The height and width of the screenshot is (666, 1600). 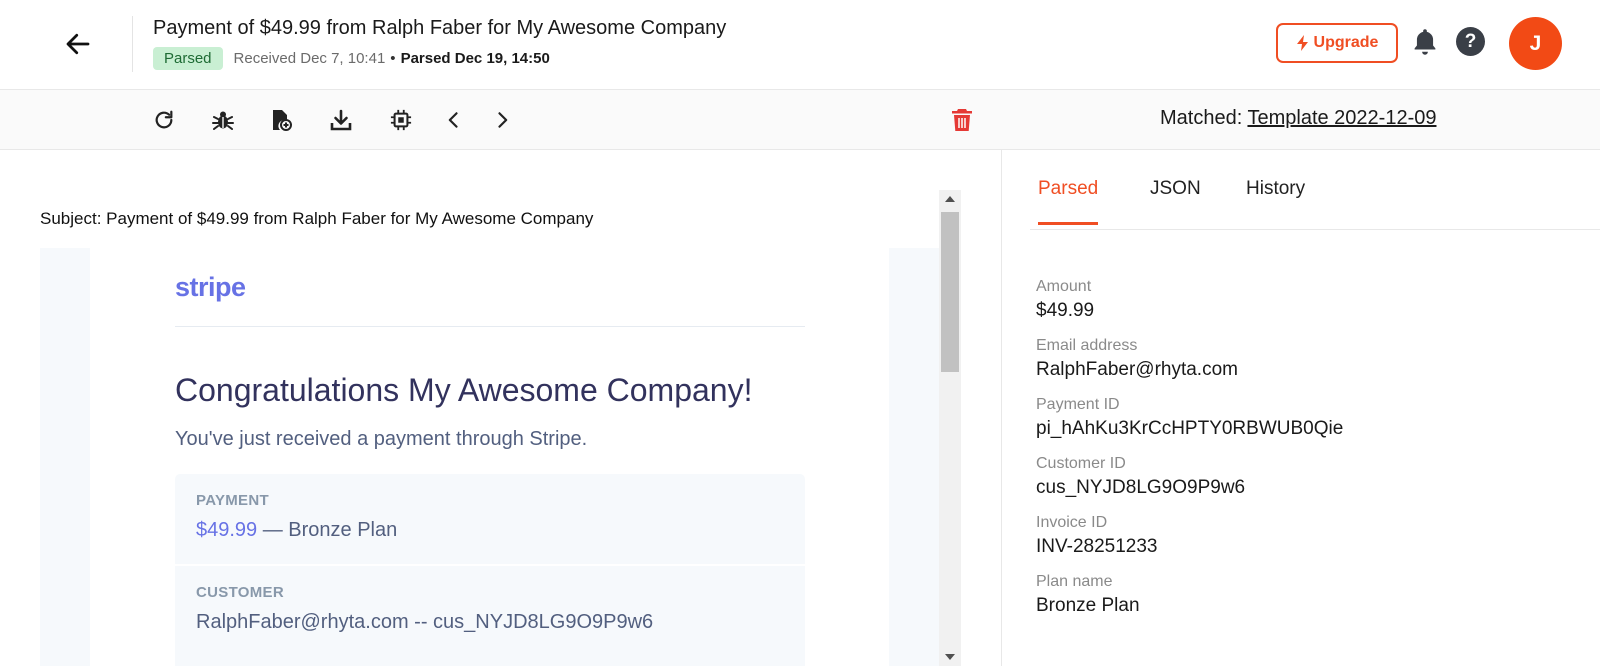 I want to click on field-amount: Amount $49.99, so click(x=1189, y=300).